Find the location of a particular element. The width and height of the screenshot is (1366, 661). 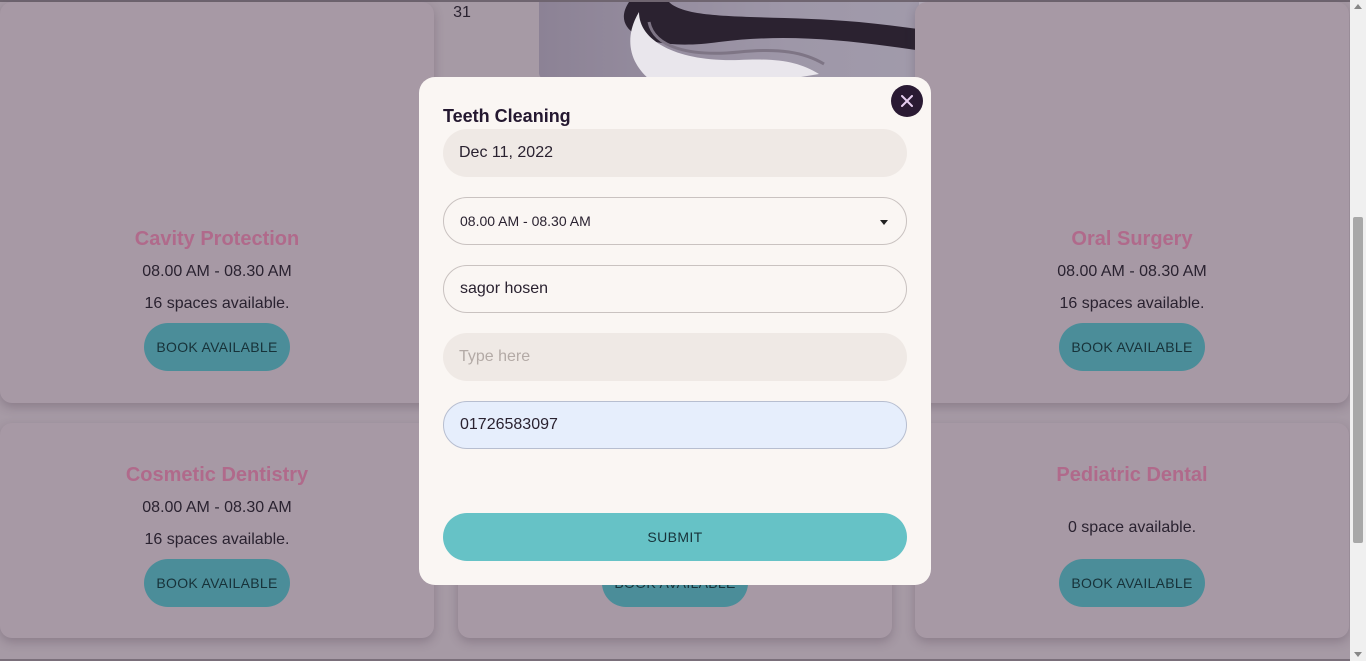

close-button is located at coordinates (907, 101).